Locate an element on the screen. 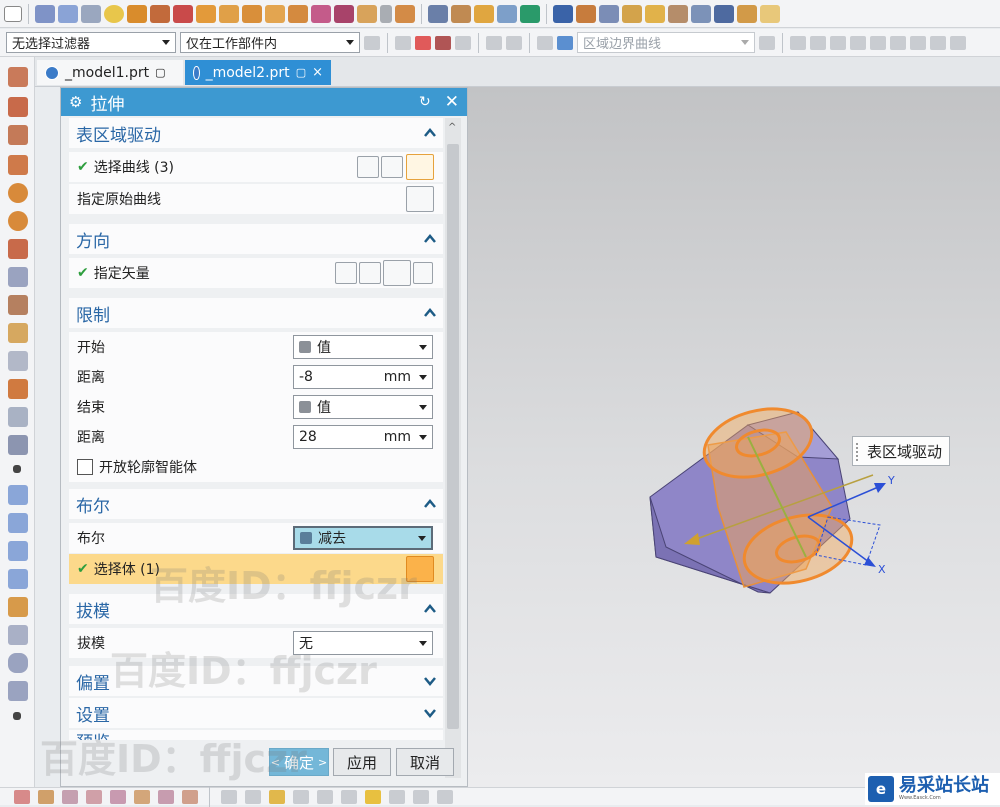  scroll-up-icon: ^ is located at coordinates (452, 127).